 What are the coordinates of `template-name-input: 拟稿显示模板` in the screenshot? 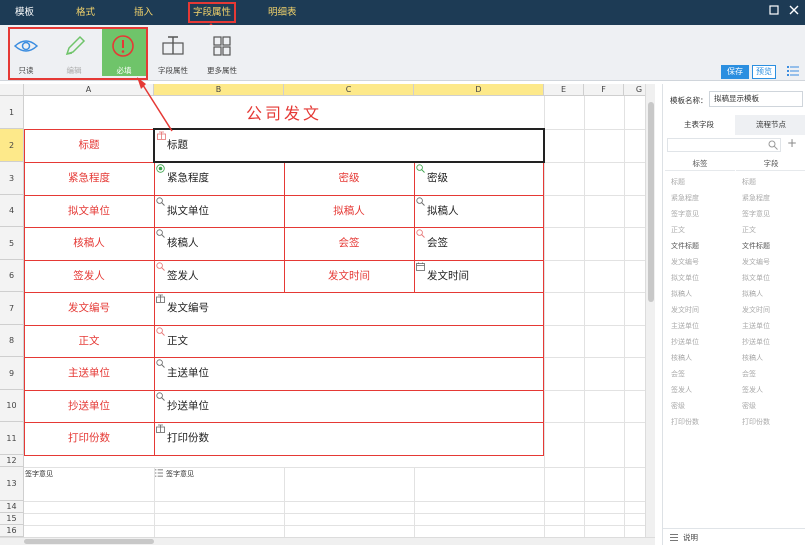 It's located at (756, 99).